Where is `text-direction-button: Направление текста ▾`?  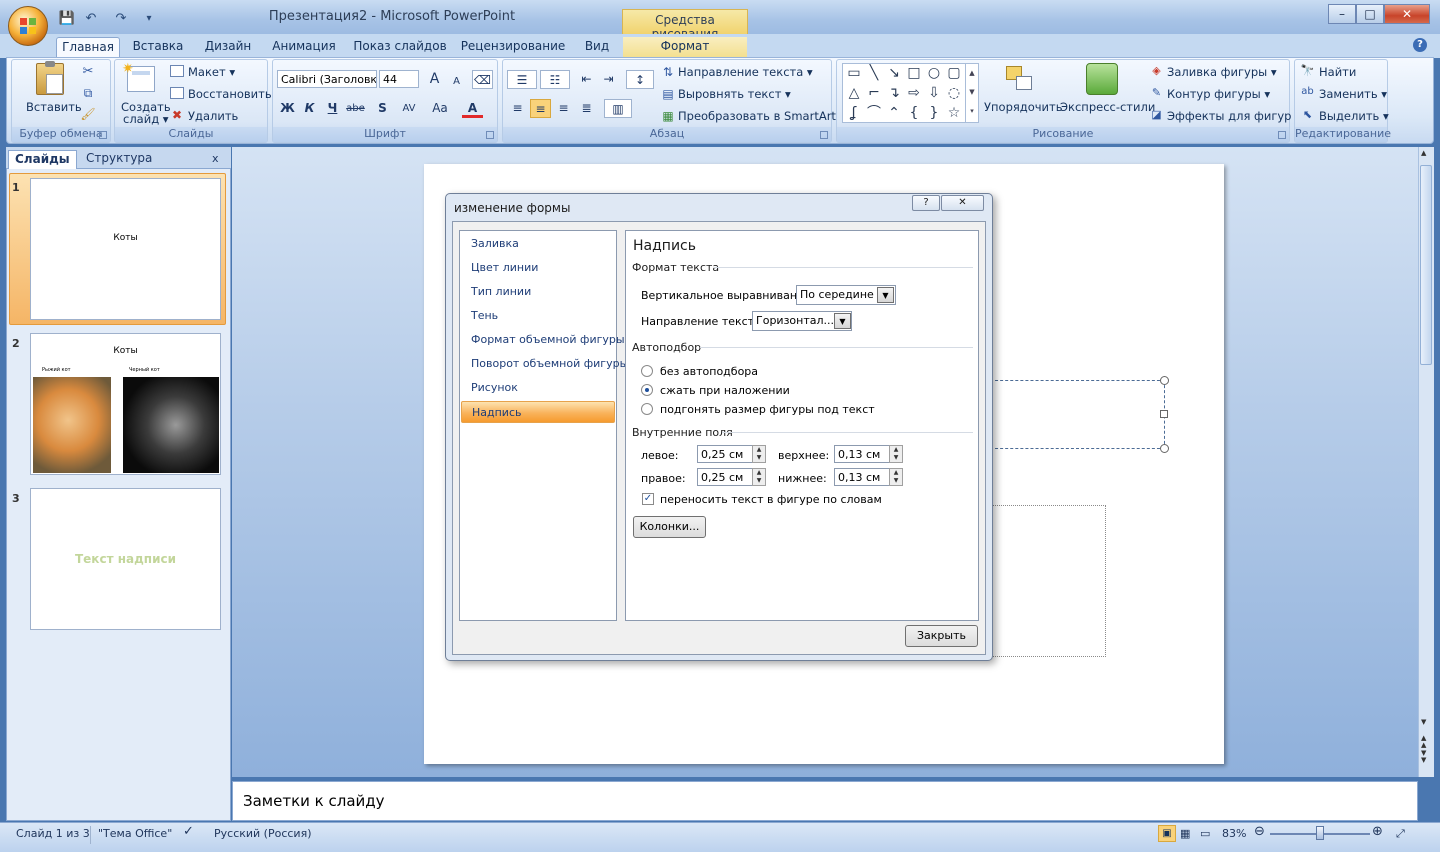 text-direction-button: Направление текста ▾ is located at coordinates (745, 72).